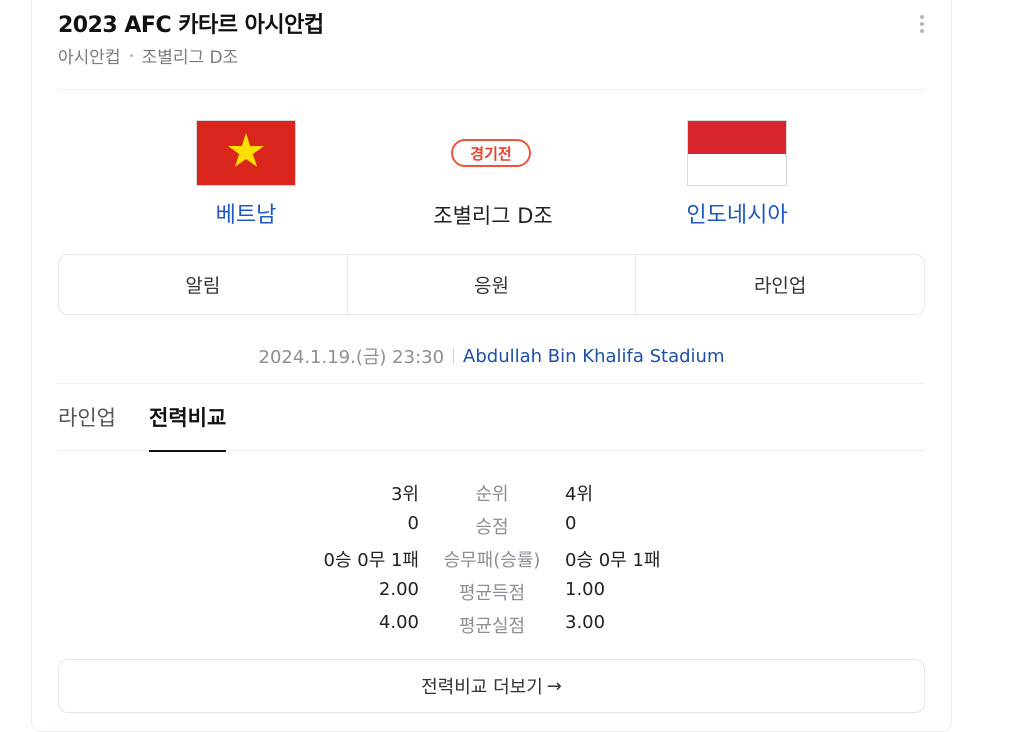  Describe the element at coordinates (413, 523) in the screenshot. I see `home-stat-value: 0` at that location.